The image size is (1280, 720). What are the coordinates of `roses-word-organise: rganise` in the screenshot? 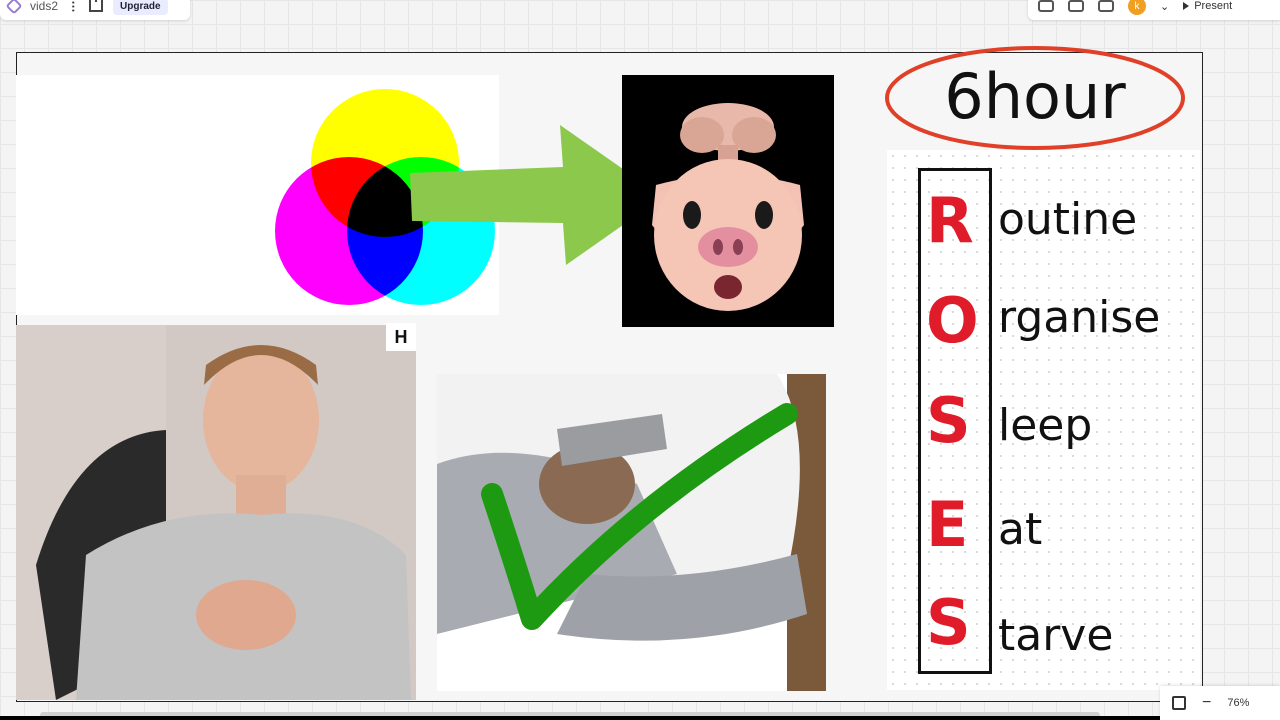 It's located at (1079, 317).